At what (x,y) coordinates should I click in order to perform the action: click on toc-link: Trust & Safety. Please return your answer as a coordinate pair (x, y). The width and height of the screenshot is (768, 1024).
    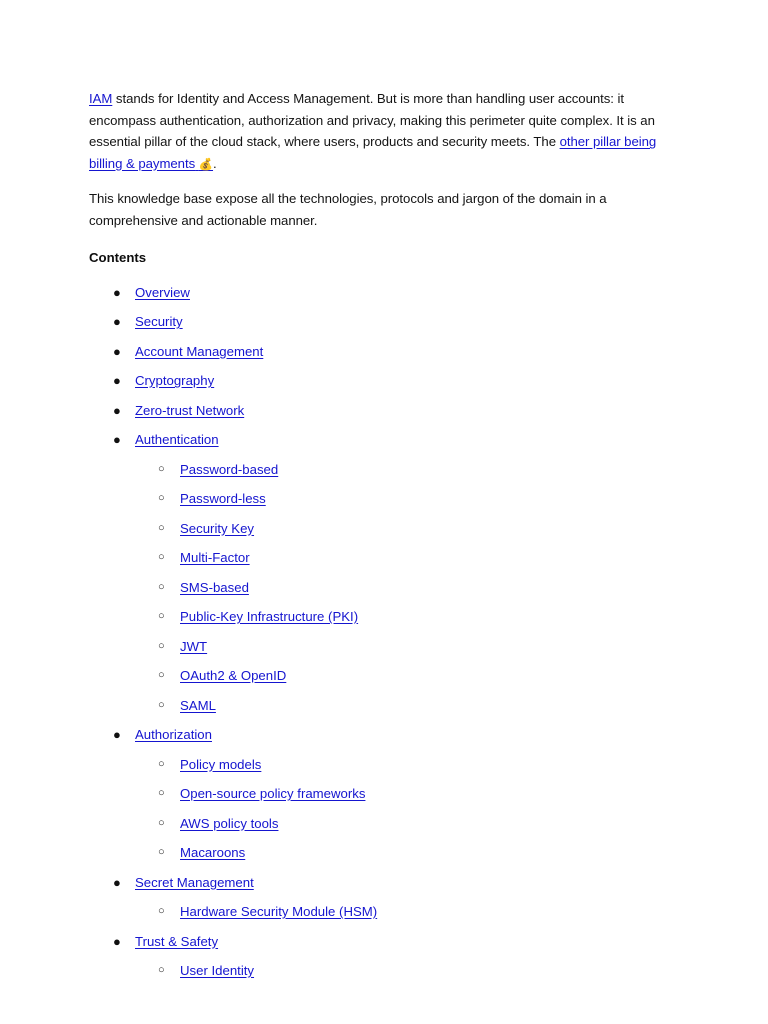
    Looking at the image, I should click on (176, 941).